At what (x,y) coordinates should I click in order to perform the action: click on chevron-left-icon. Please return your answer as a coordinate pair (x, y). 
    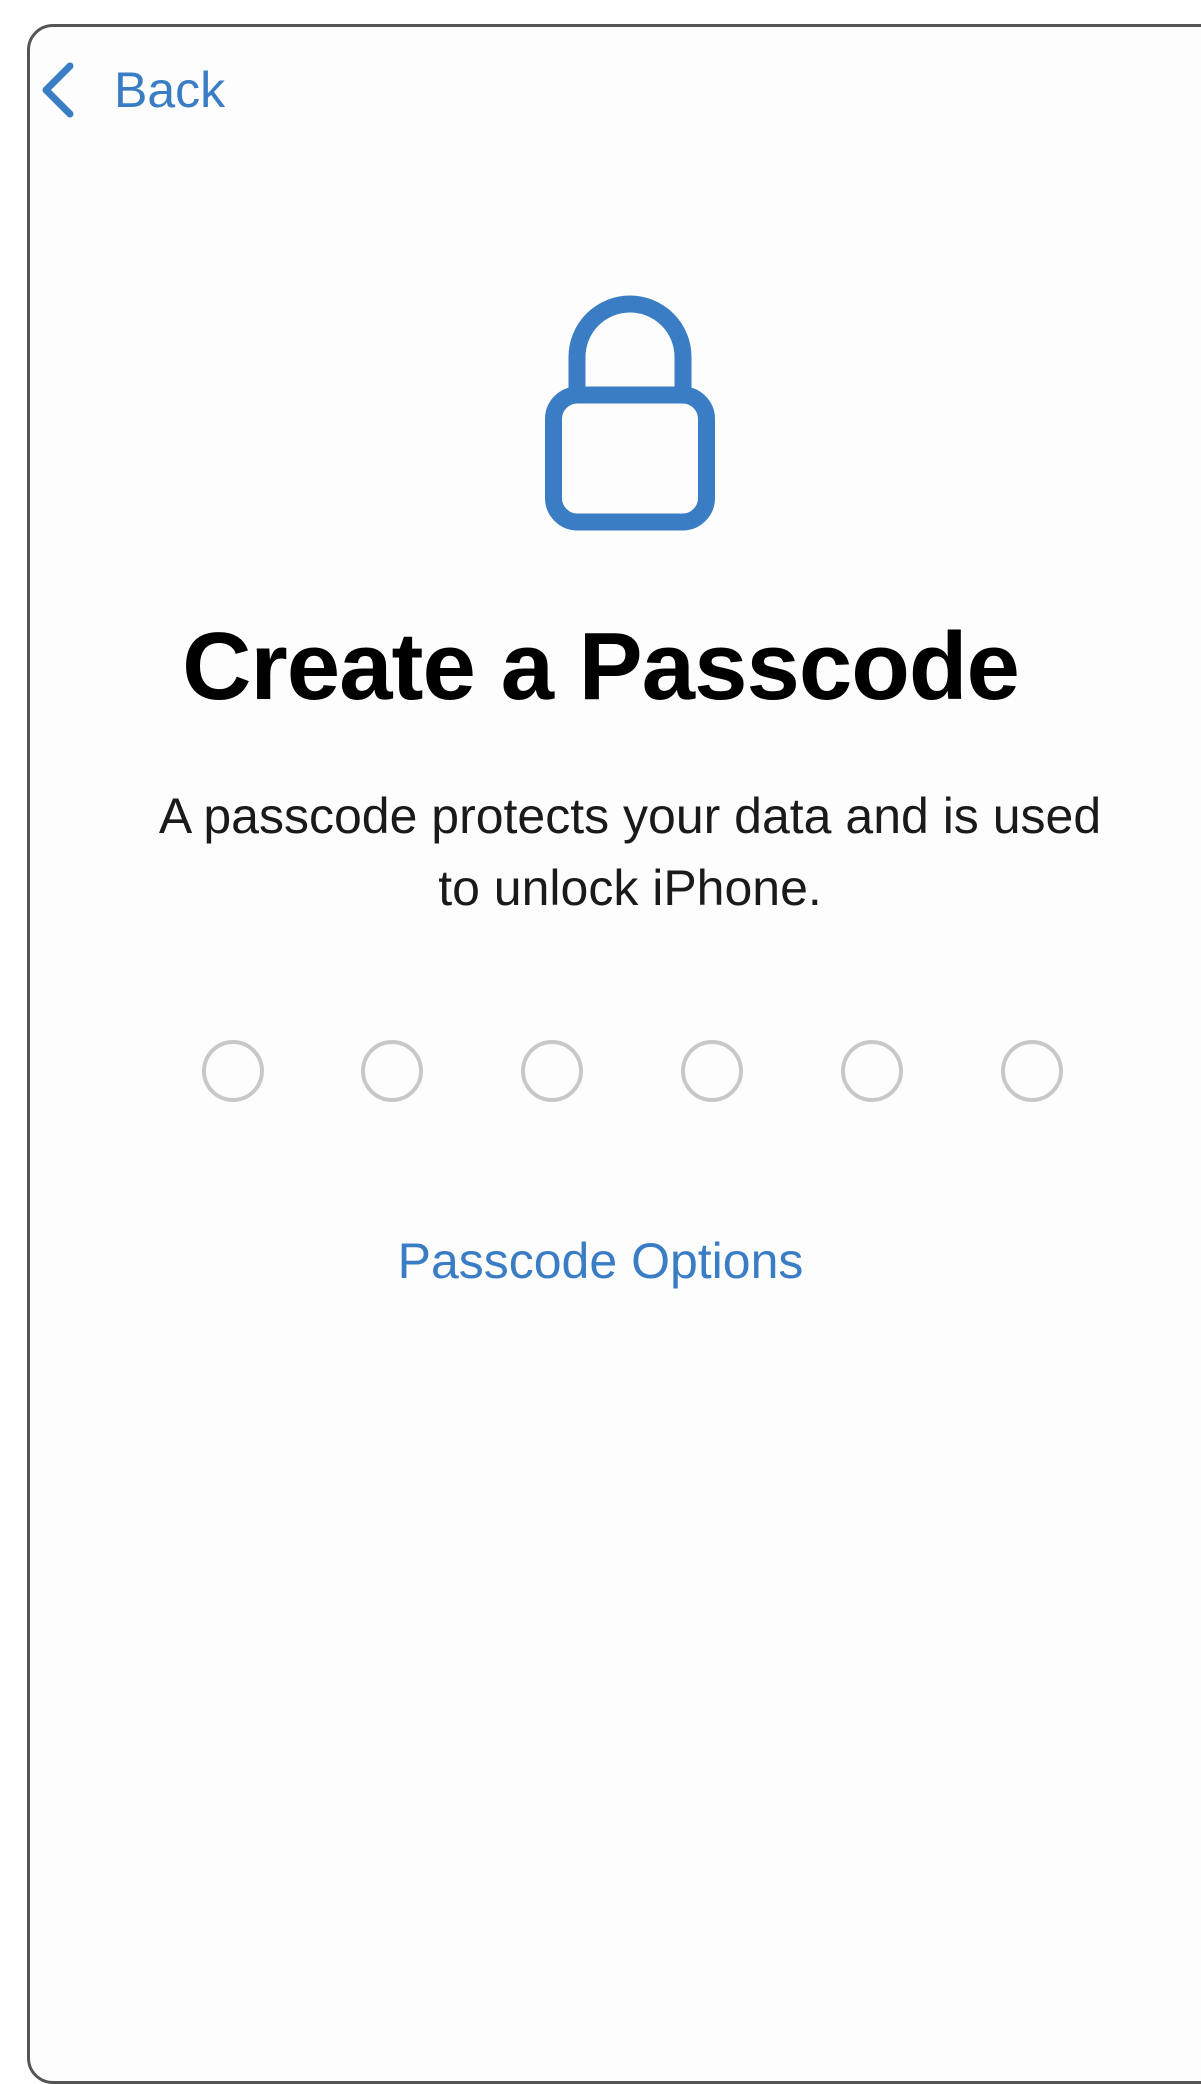
    Looking at the image, I should click on (57, 90).